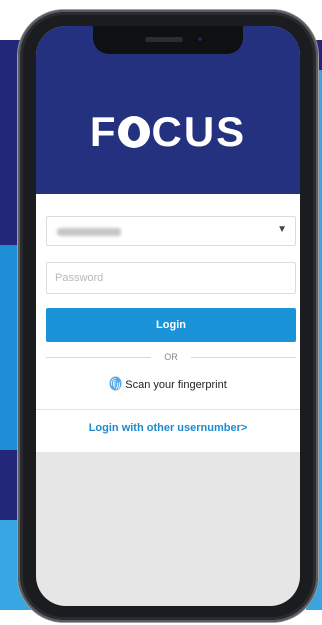 This screenshot has height=625, width=322. Describe the element at coordinates (134, 132) in the screenshot. I see `logo-mark-icon` at that location.